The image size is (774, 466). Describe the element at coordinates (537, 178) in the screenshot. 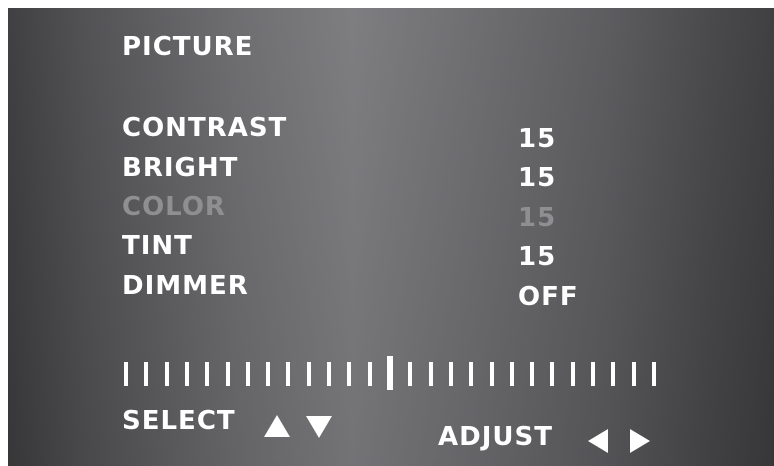

I see `bright-value: 15` at that location.